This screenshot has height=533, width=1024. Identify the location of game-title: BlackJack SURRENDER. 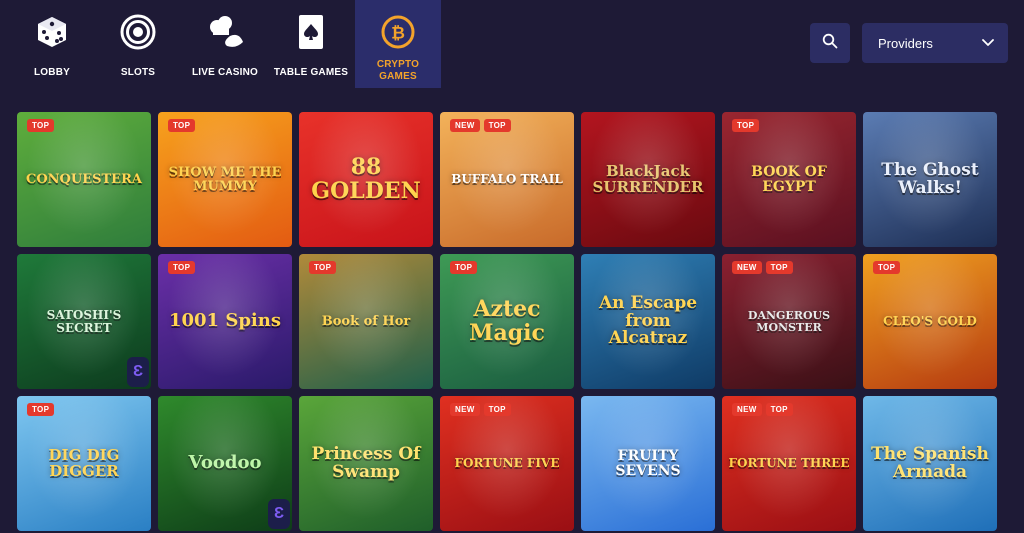
(648, 178).